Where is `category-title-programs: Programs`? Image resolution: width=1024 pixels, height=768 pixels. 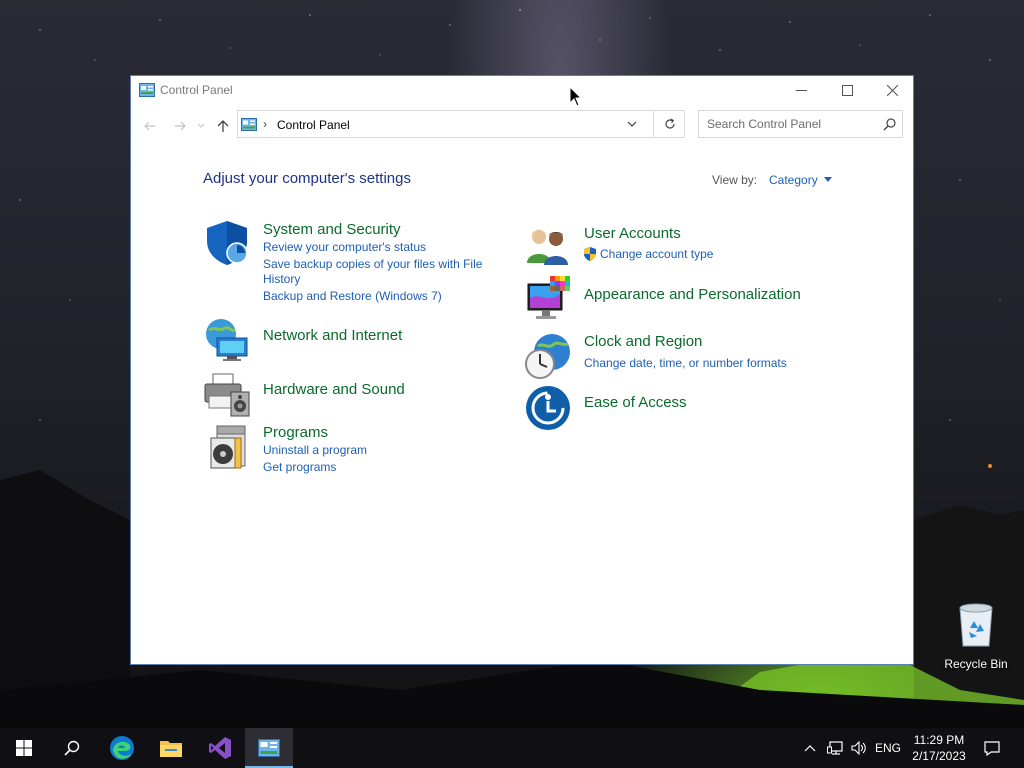 category-title-programs: Programs is located at coordinates (295, 432).